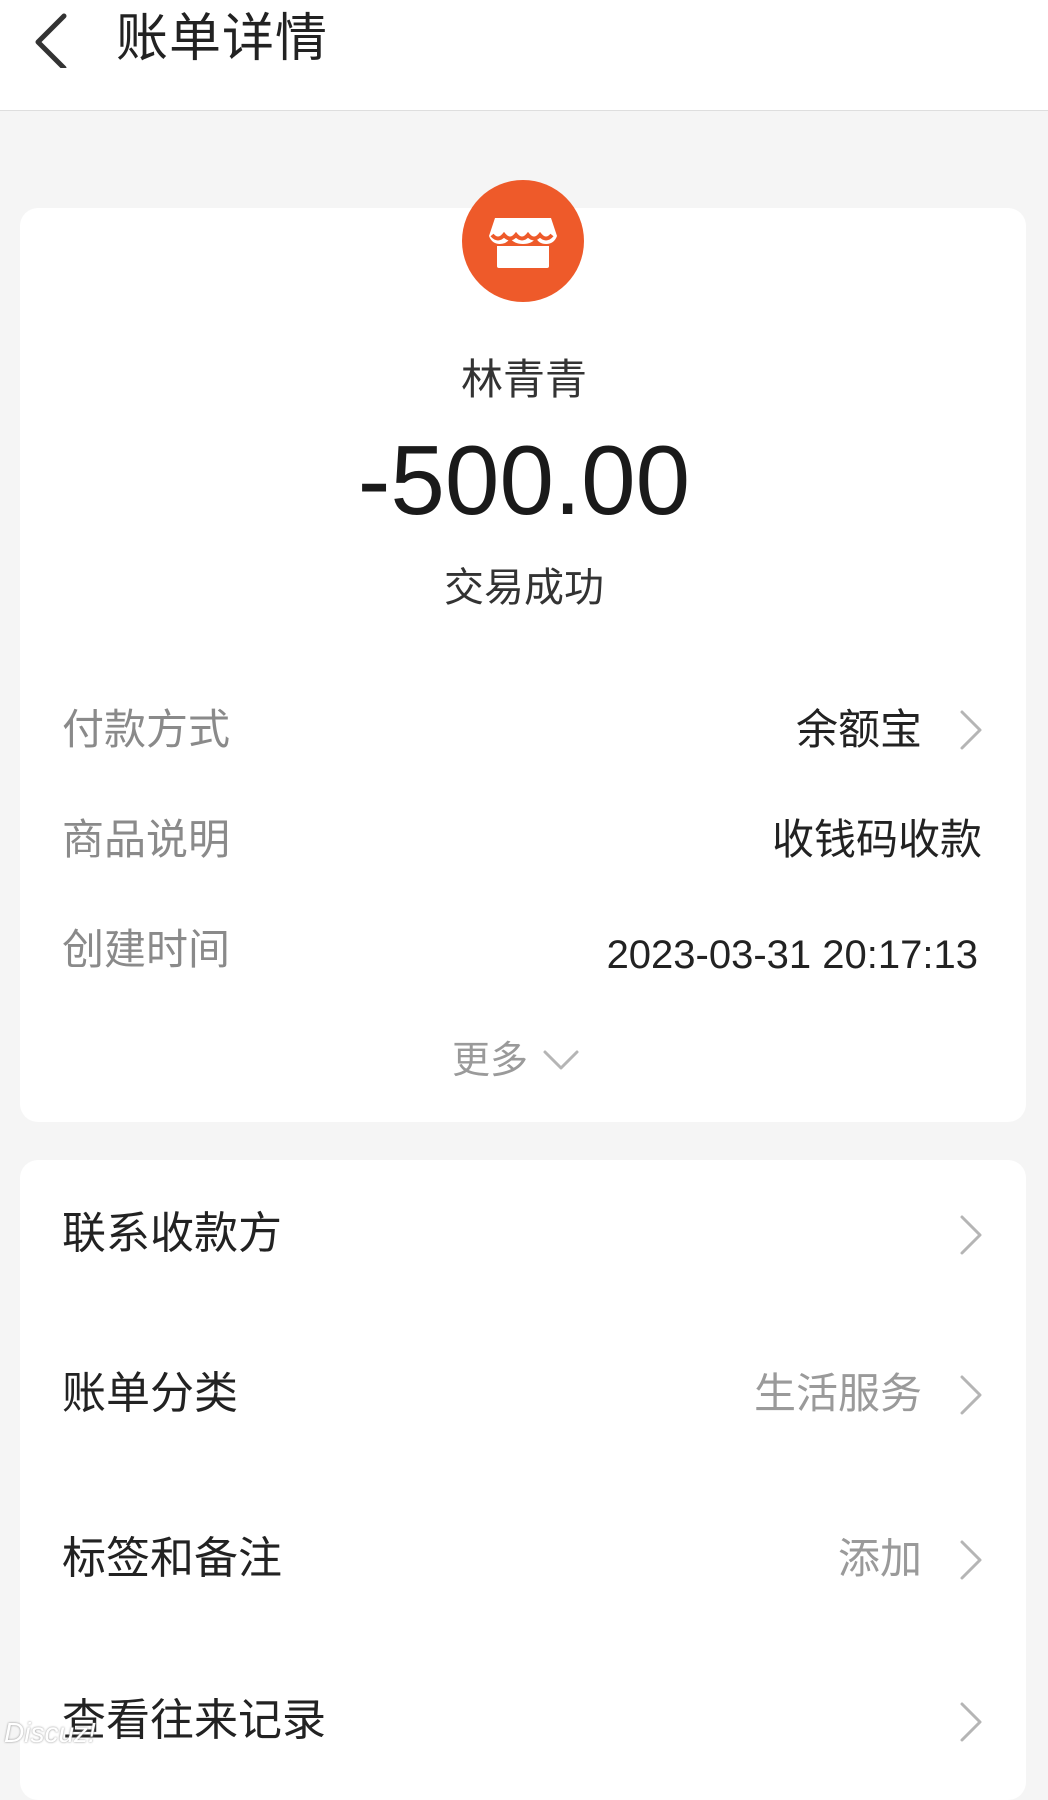 The width and height of the screenshot is (1048, 1800). I want to click on product-description-label: 商品说明, so click(146, 839).